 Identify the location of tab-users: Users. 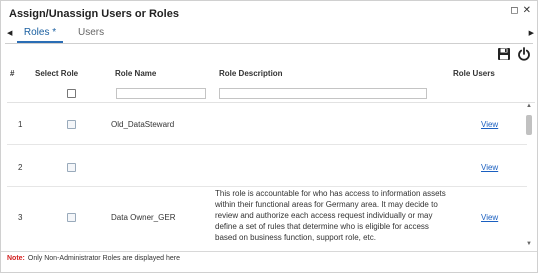
(91, 35).